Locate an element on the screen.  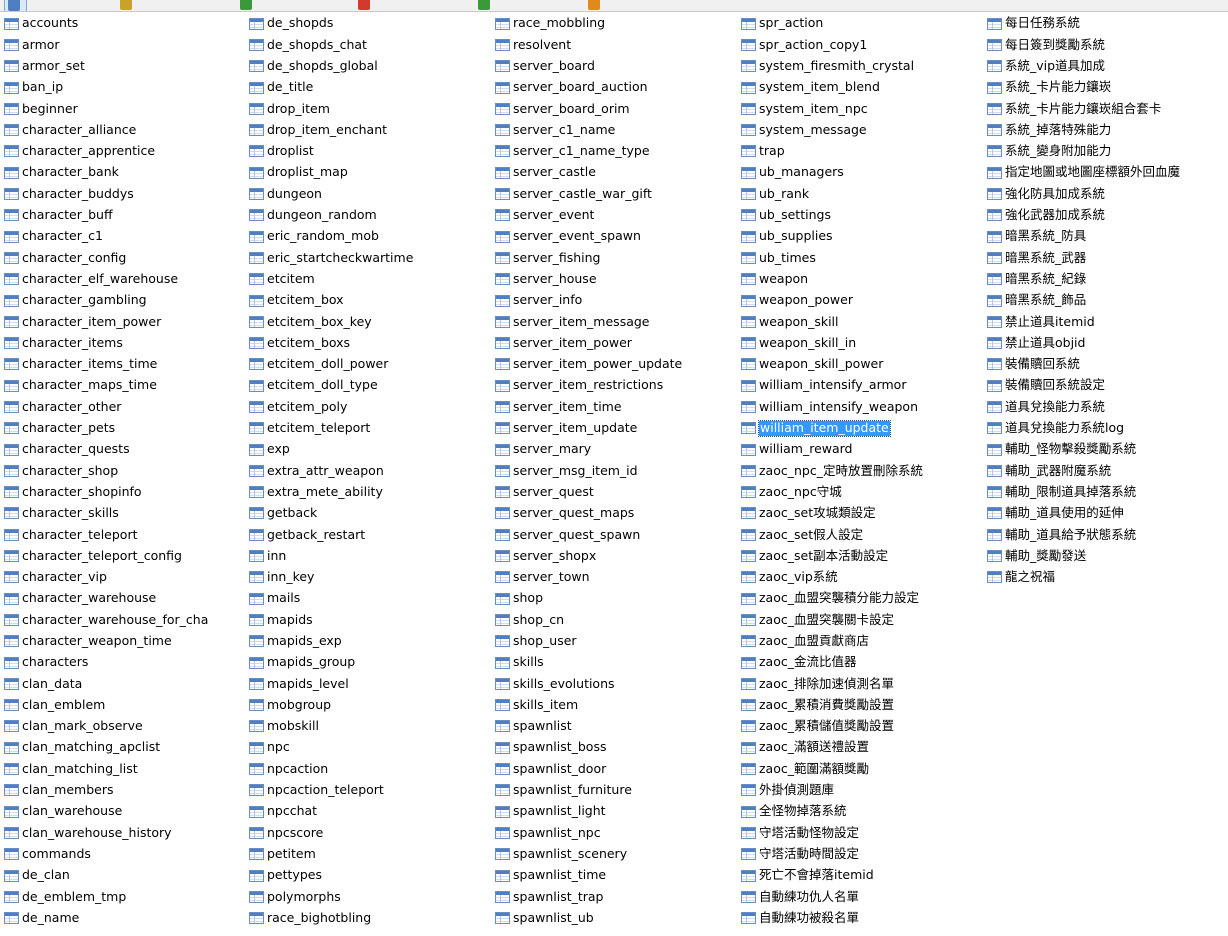
table-list-item: weapon_power is located at coordinates (864, 300).